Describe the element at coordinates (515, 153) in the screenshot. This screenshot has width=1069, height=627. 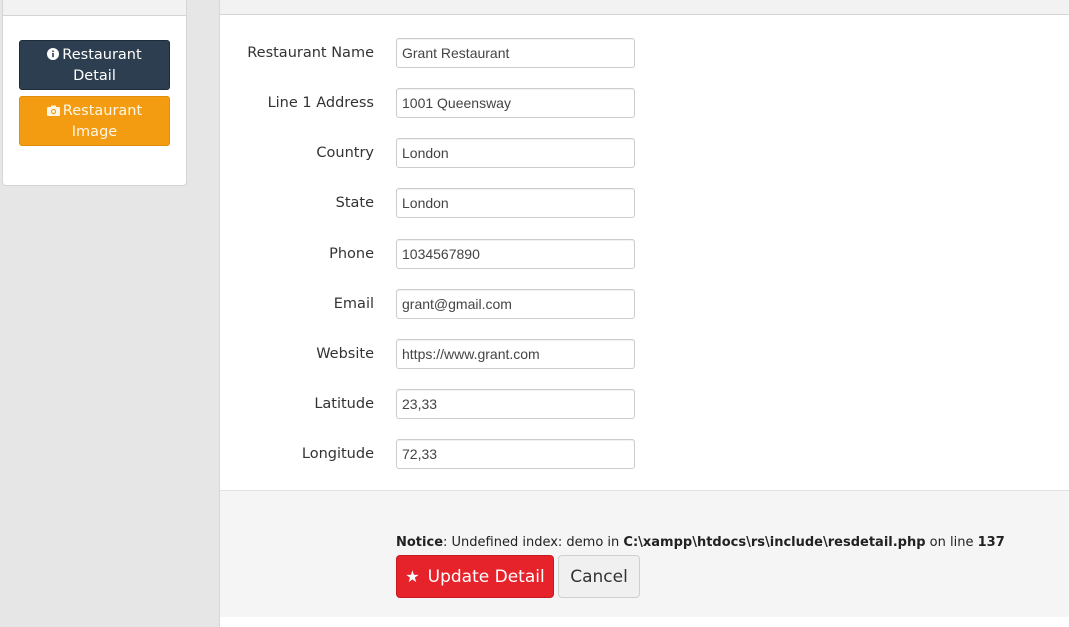
I see `country-input` at that location.